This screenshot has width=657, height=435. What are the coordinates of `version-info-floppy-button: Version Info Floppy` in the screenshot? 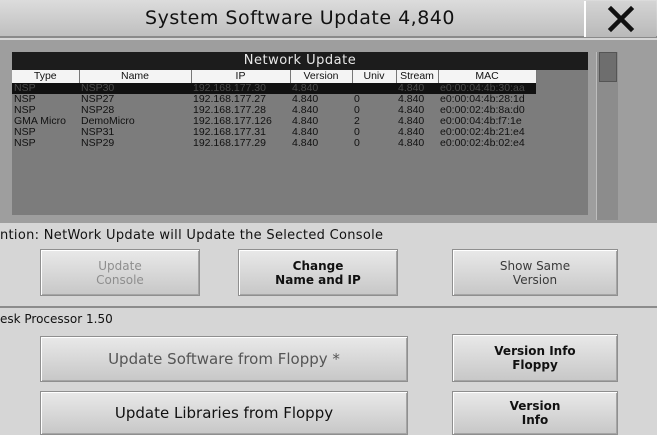 It's located at (535, 358).